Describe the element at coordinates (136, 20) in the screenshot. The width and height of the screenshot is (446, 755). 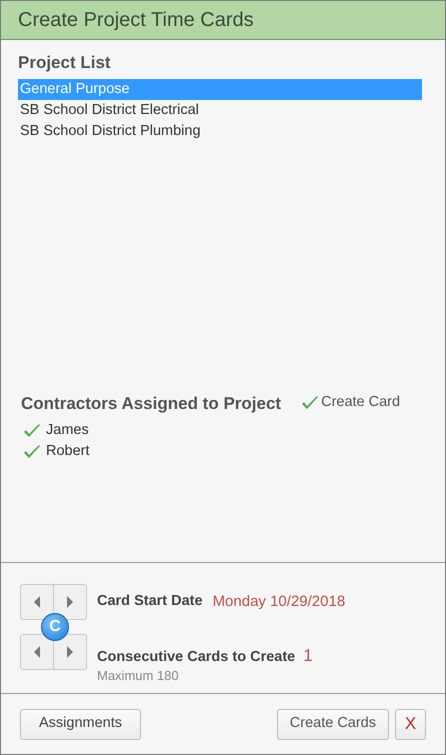
I see `window-title: Create Project Time Cards` at that location.